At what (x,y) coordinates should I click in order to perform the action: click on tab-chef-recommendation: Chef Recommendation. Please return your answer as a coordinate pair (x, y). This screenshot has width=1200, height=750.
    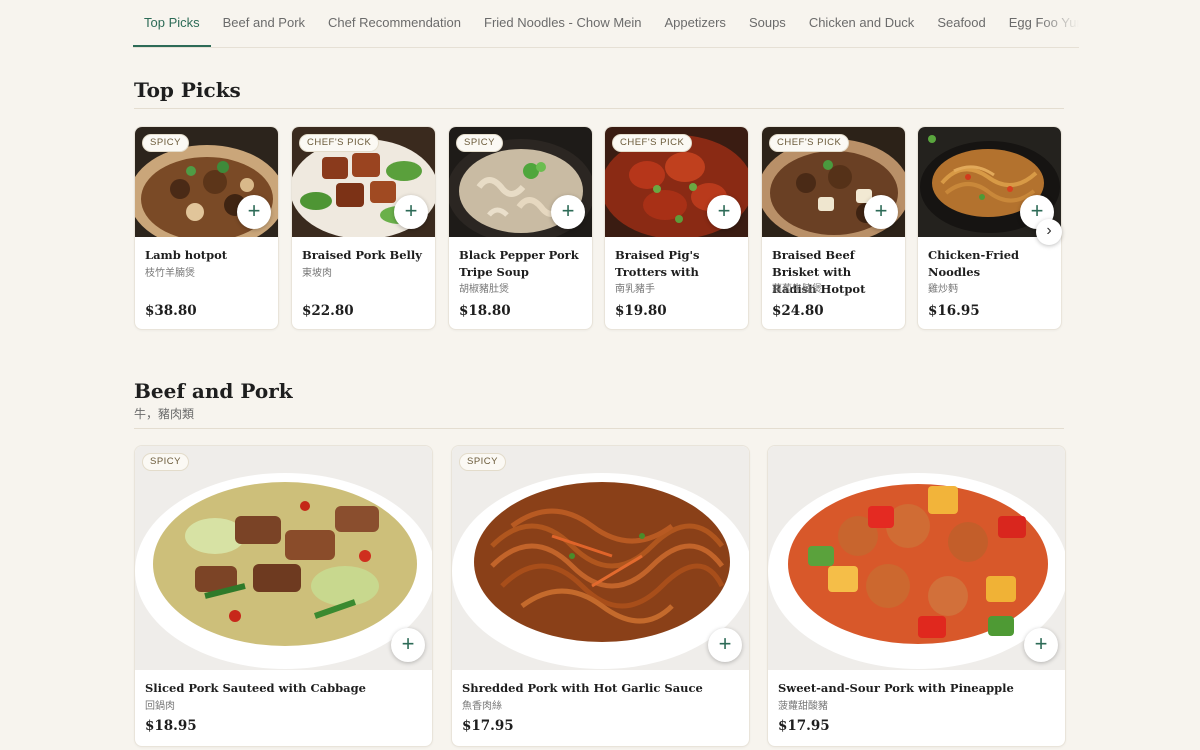
    Looking at the image, I should click on (394, 23).